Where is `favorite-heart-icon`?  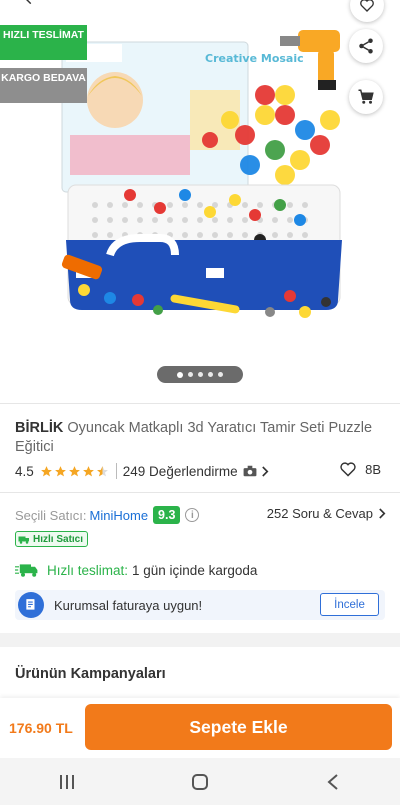 favorite-heart-icon is located at coordinates (367, 6).